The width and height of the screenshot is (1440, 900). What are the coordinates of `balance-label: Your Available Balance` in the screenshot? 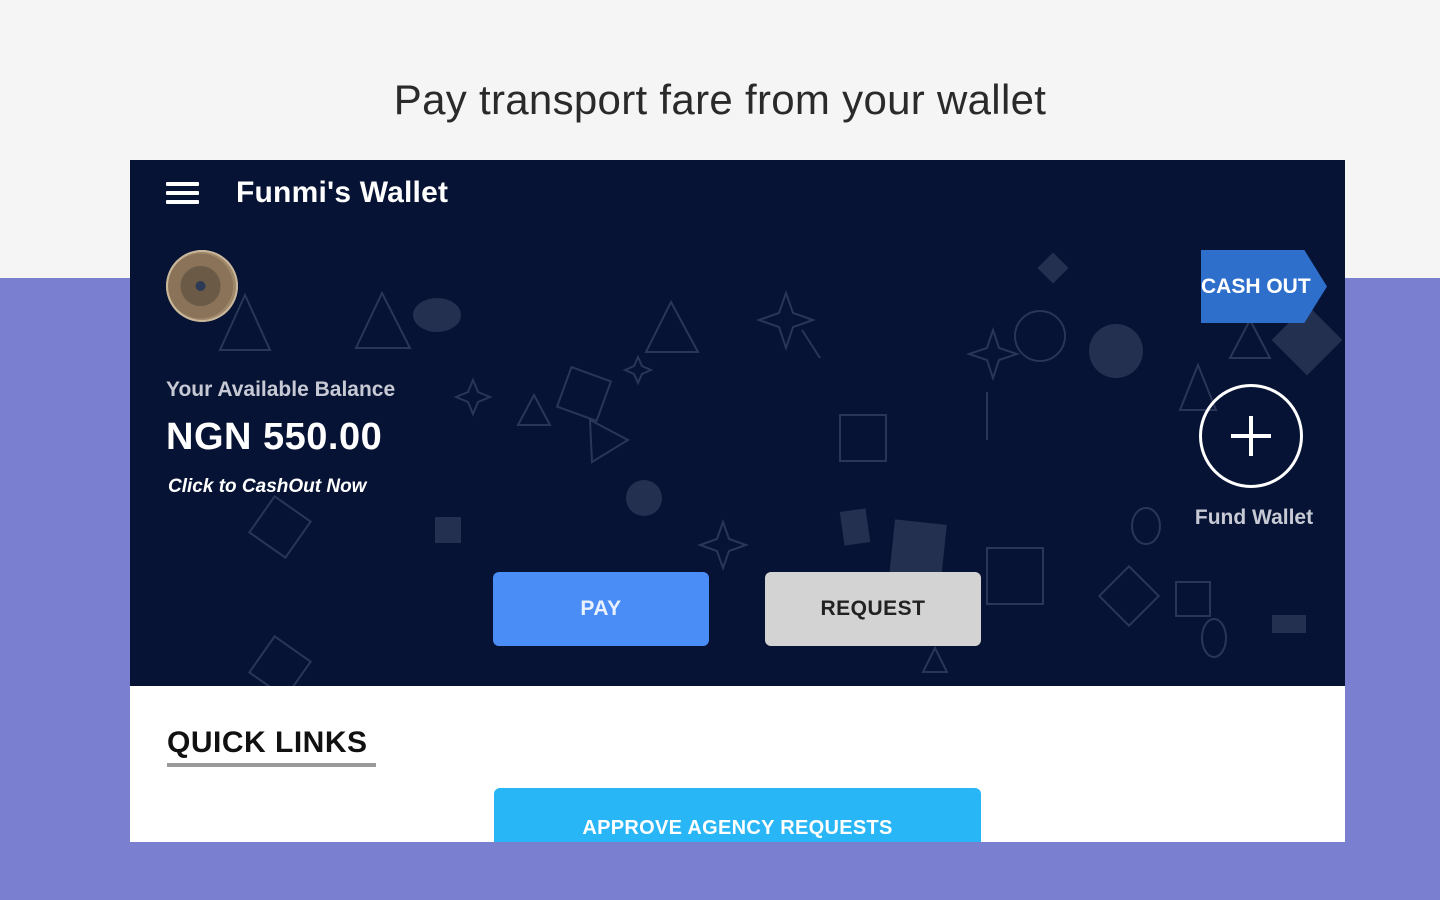 It's located at (281, 389).